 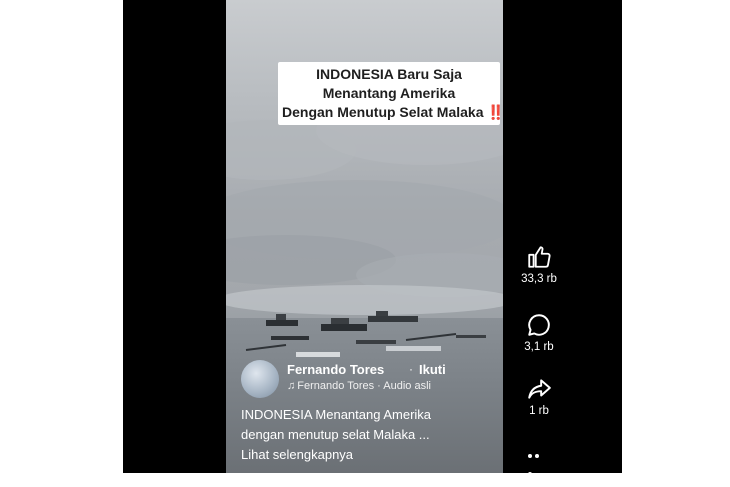 What do you see at coordinates (432, 369) in the screenshot?
I see `follow-button: Ikuti` at bounding box center [432, 369].